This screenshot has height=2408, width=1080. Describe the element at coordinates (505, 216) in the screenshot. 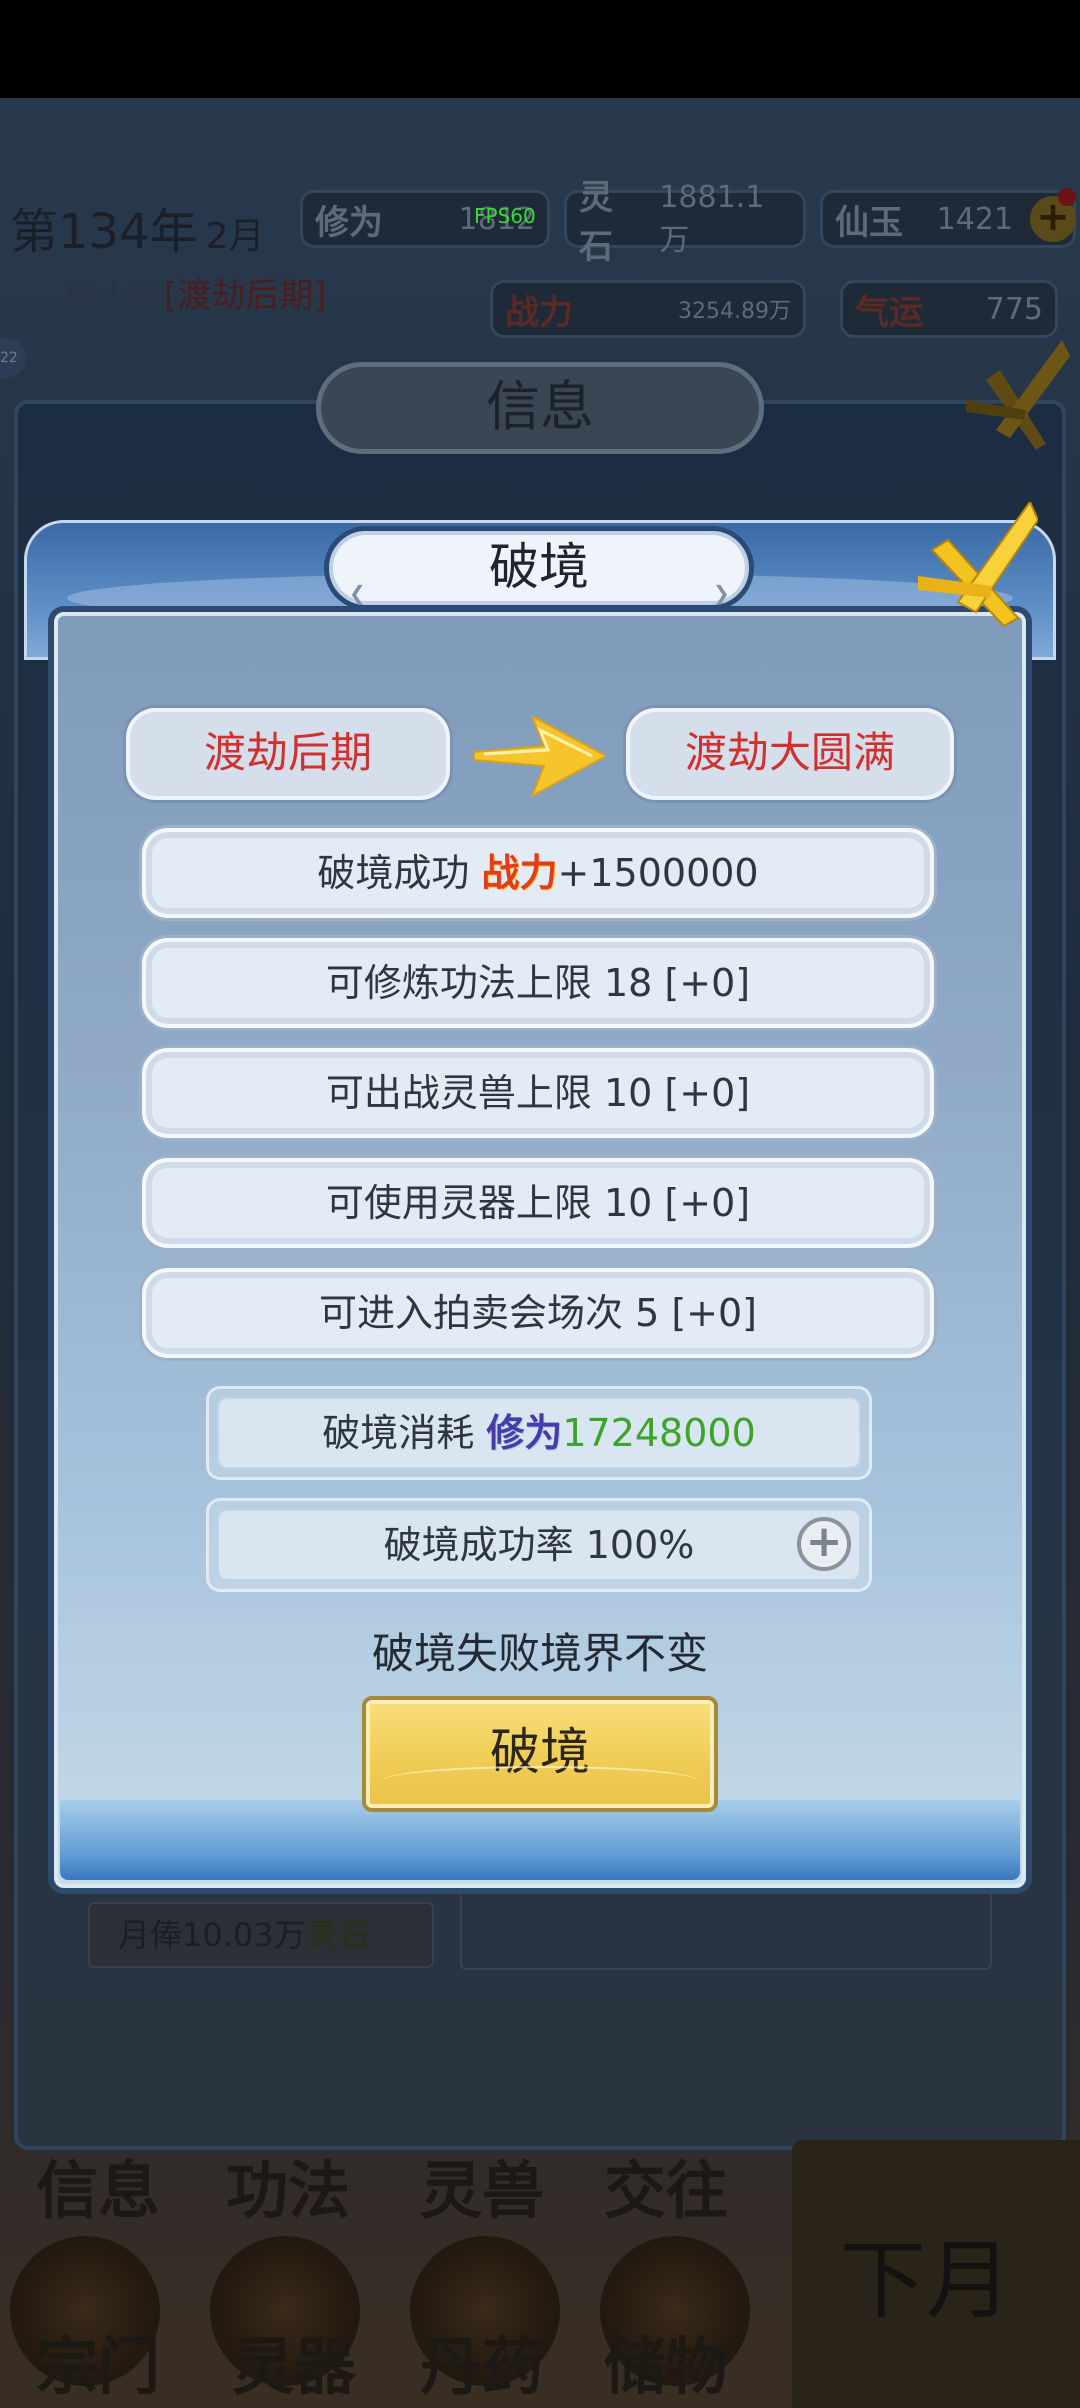

I see `fps-counter: FPS60` at that location.